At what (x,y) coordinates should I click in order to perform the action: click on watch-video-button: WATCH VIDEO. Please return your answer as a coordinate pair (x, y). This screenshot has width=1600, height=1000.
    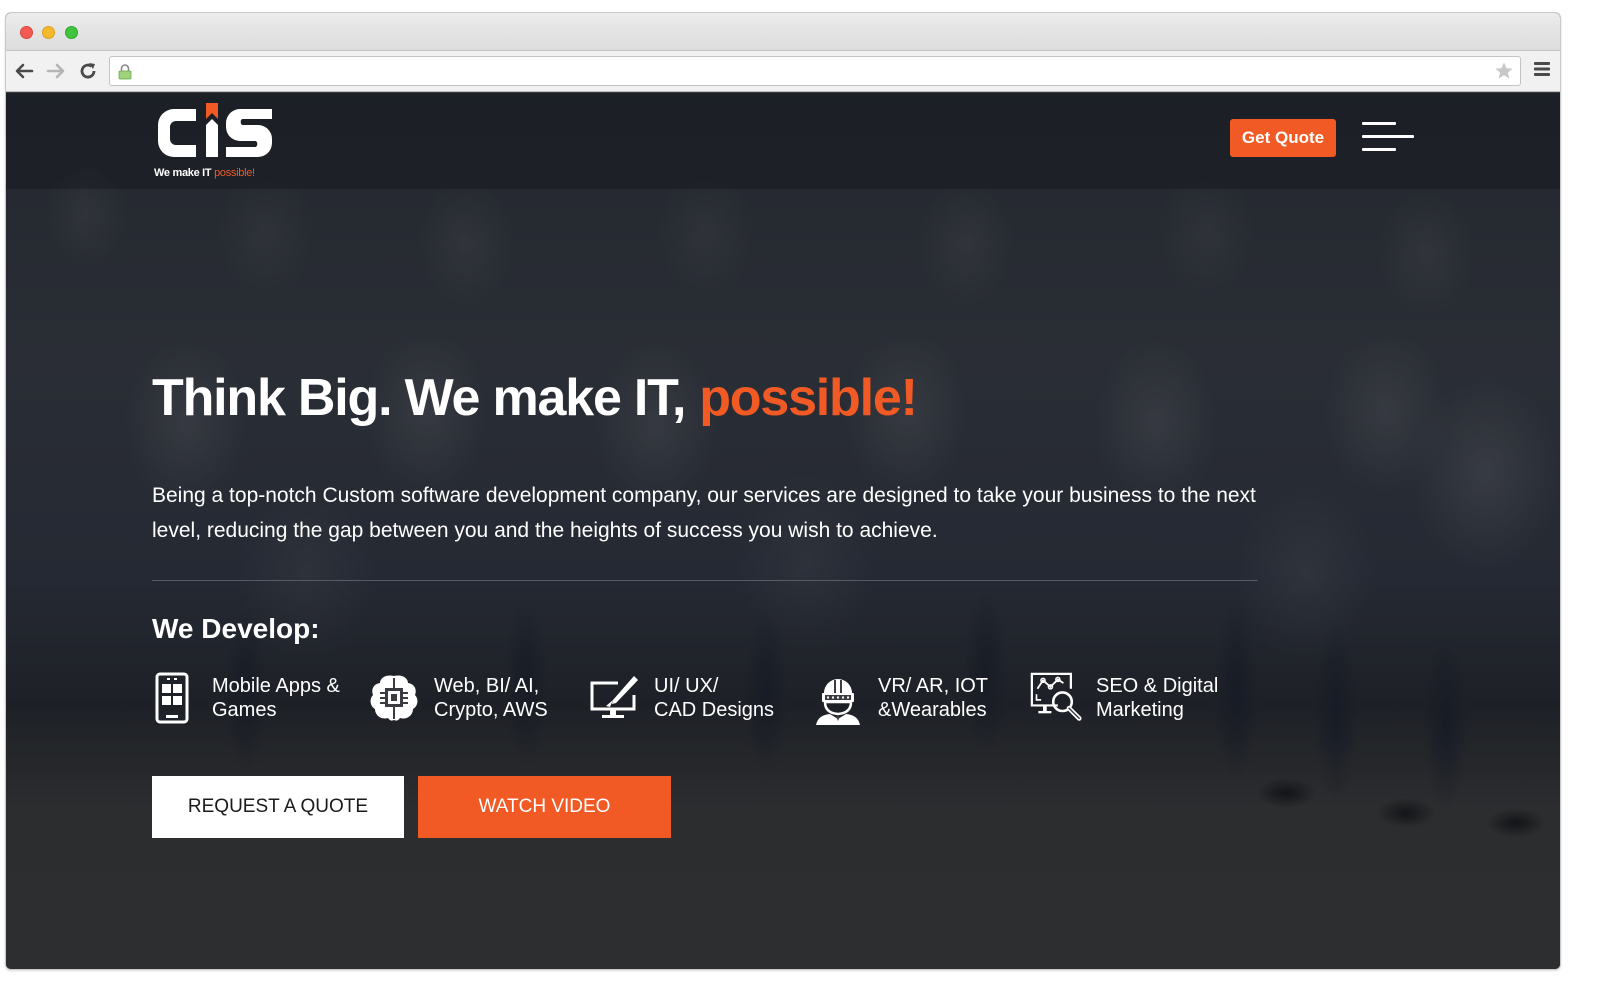
    Looking at the image, I should click on (544, 807).